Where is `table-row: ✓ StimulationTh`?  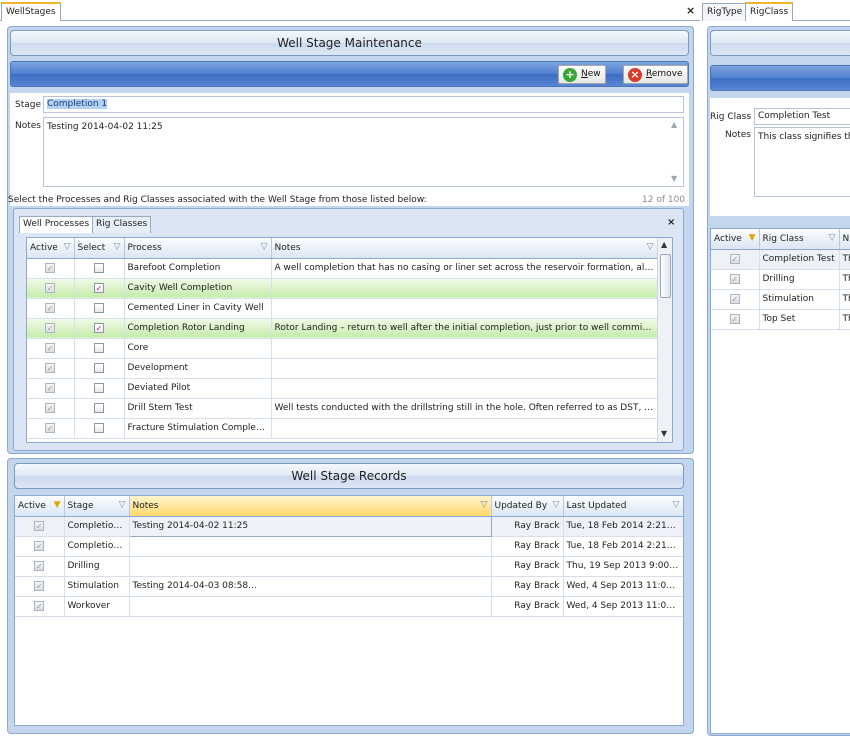
table-row: ✓ StimulationTh is located at coordinates (780, 299).